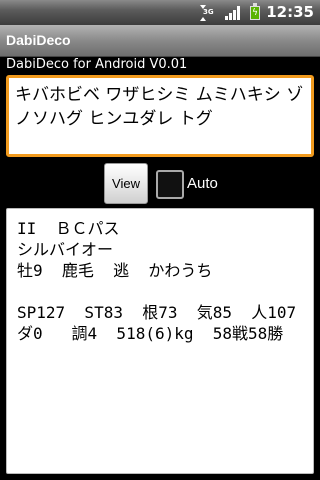 The height and width of the screenshot is (480, 320). Describe the element at coordinates (160, 291) in the screenshot. I see `result-line` at that location.